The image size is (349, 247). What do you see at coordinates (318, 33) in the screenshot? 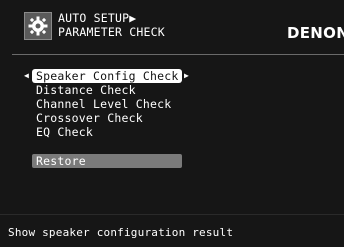
I see `brand-logo: DENON` at bounding box center [318, 33].